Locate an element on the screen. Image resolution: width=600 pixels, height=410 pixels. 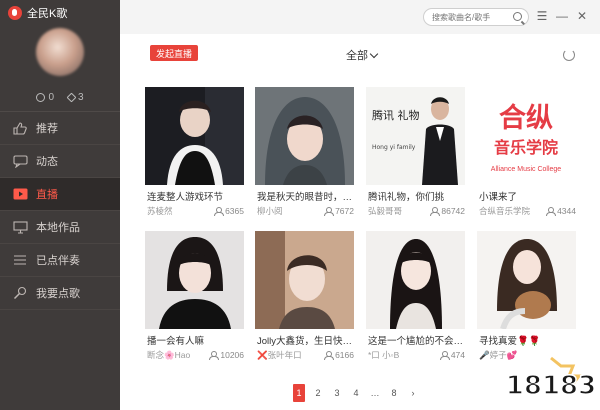
menu-button: ☰ is located at coordinates (542, 16).